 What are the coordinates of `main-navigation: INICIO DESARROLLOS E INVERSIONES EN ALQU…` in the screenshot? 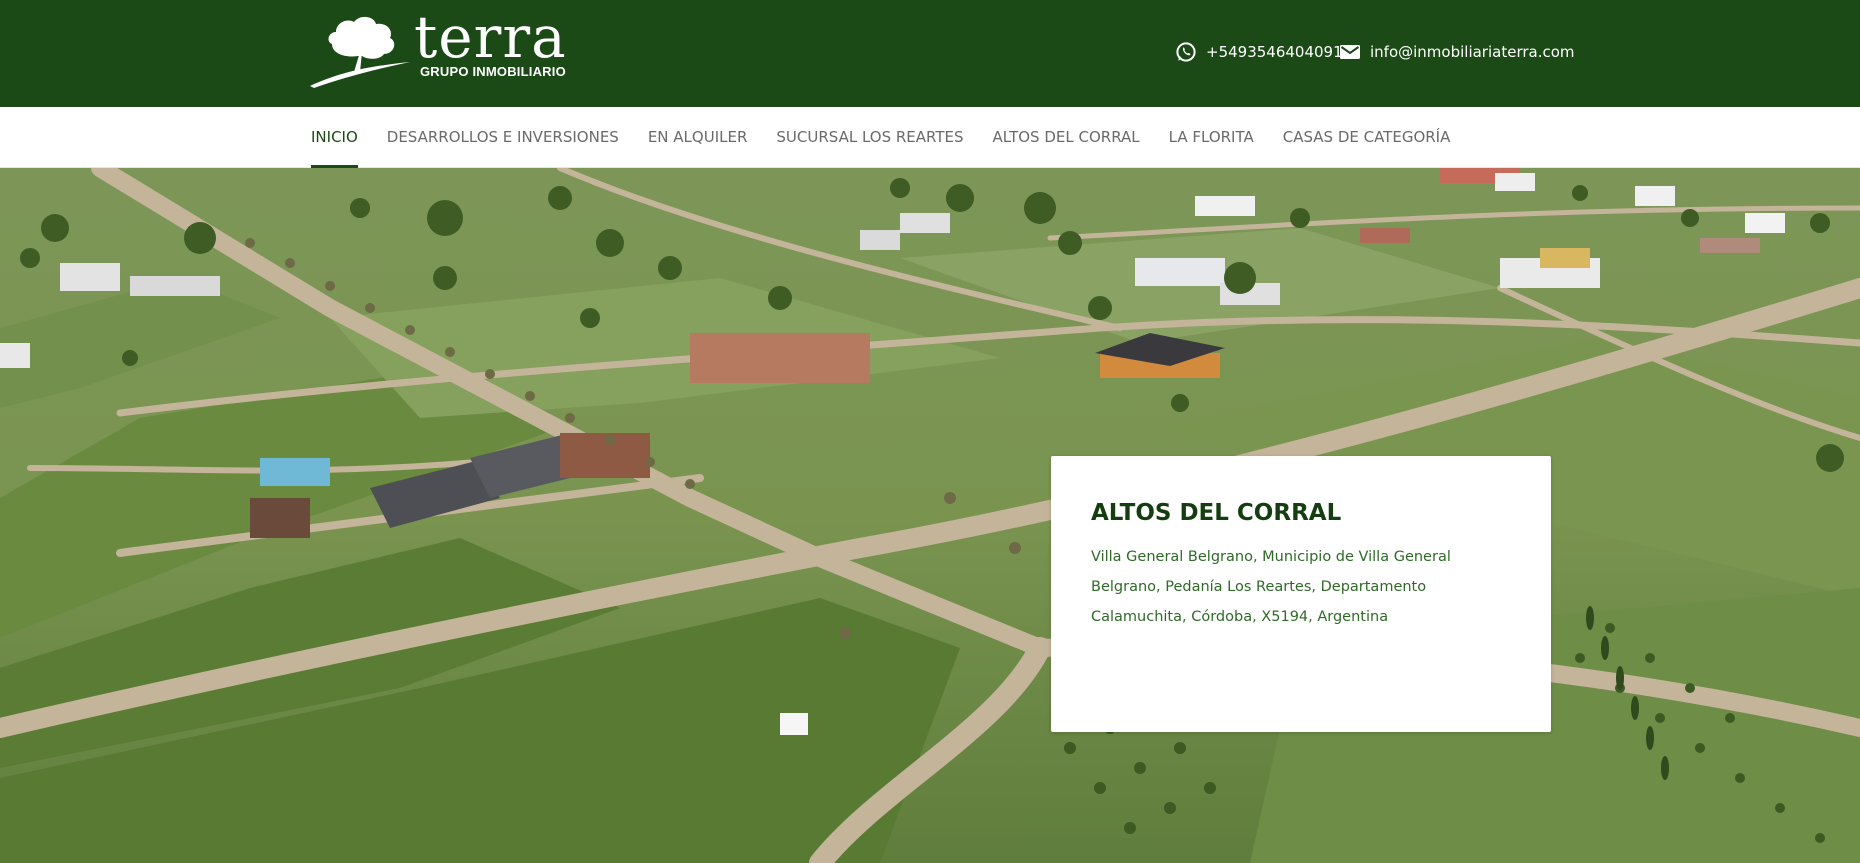 It's located at (930, 137).